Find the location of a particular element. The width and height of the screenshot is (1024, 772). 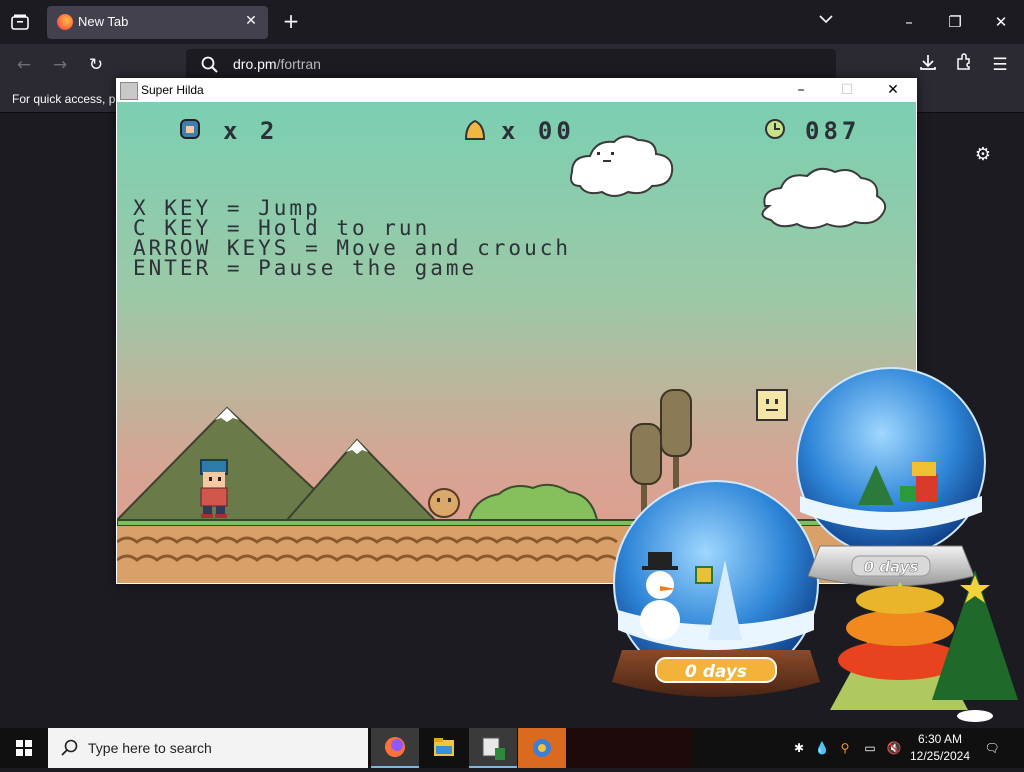

settings-gear-icon: ⚙ is located at coordinates (983, 155).